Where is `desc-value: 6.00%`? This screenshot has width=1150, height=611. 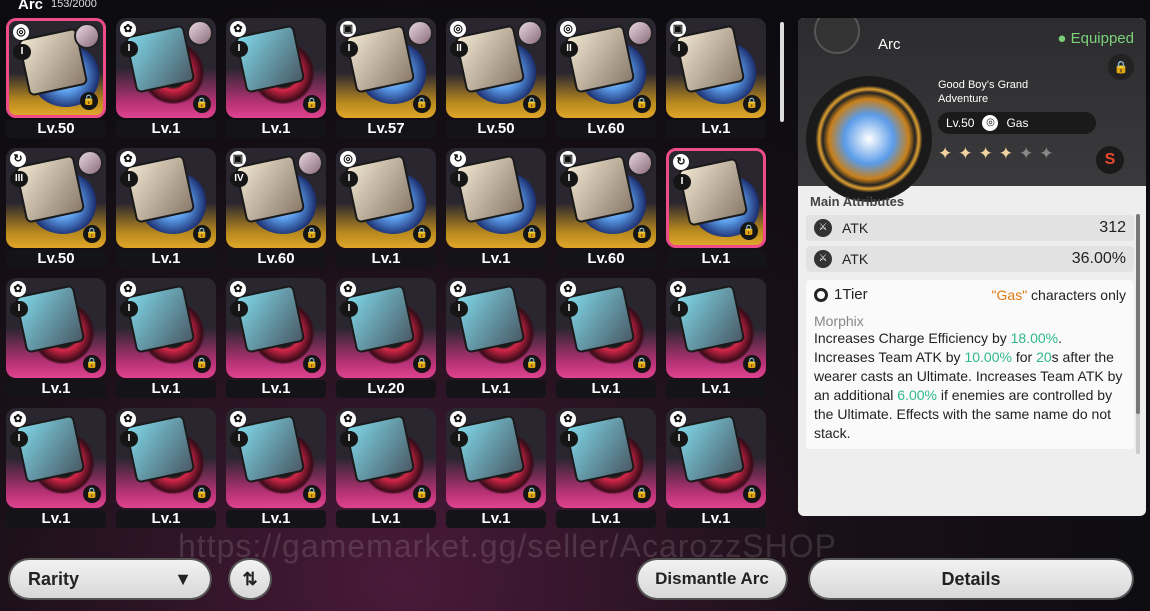
desc-value: 6.00% is located at coordinates (917, 395).